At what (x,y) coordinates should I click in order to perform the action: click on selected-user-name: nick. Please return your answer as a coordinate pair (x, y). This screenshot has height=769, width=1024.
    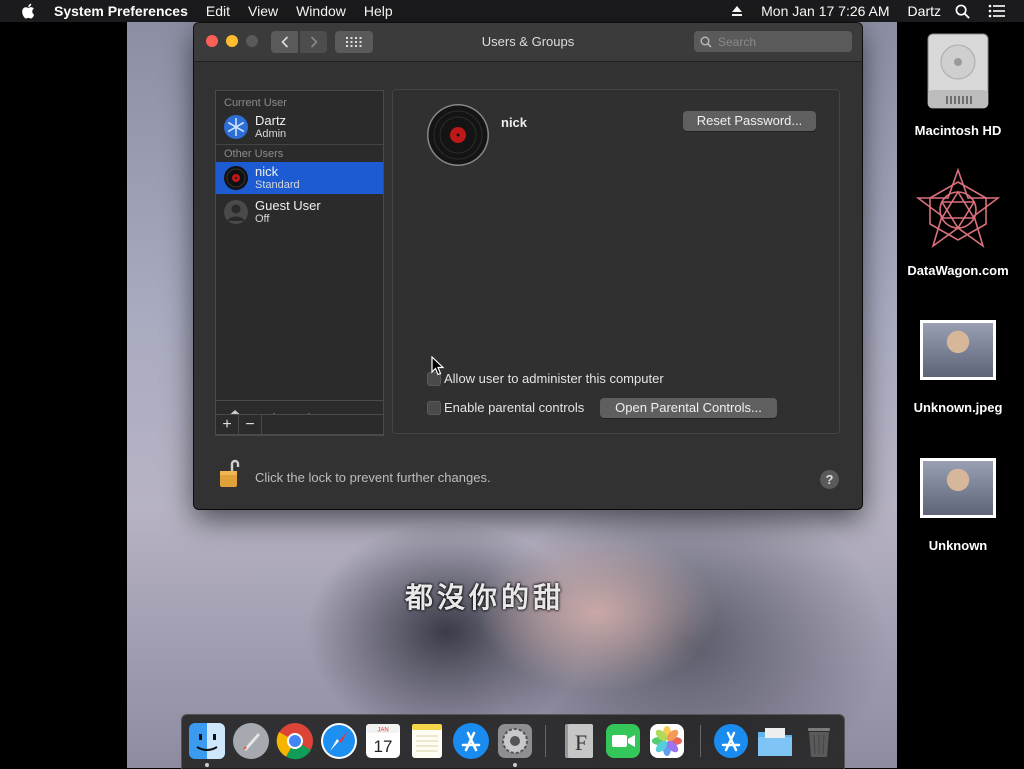
    Looking at the image, I should click on (514, 122).